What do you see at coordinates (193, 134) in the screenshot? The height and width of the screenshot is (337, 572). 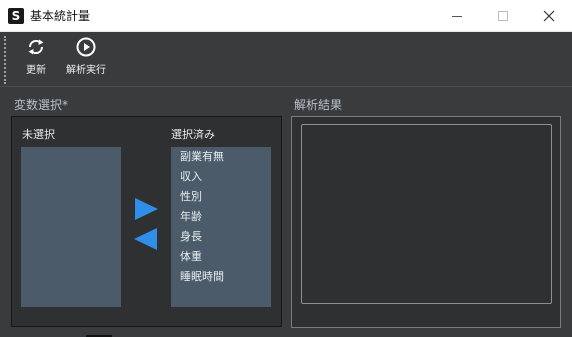 I see `selected-label: 選択済み` at bounding box center [193, 134].